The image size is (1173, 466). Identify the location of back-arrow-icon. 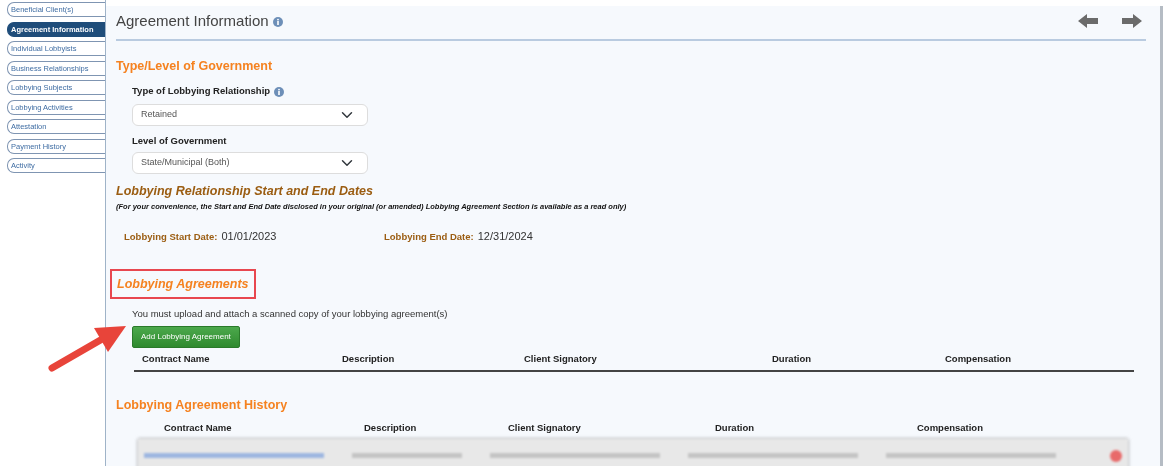
(1088, 21).